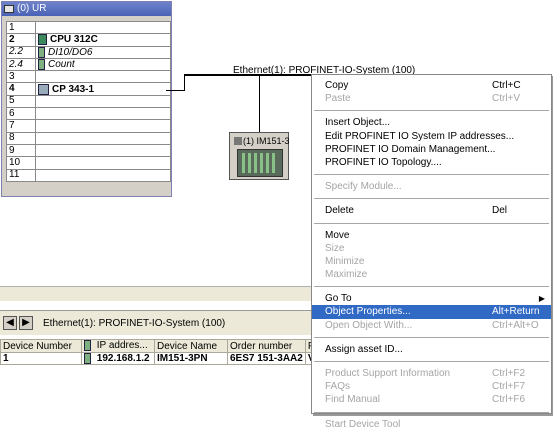  What do you see at coordinates (509, 400) in the screenshot?
I see `menu-item-shortcut: Ctrl+F6` at bounding box center [509, 400].